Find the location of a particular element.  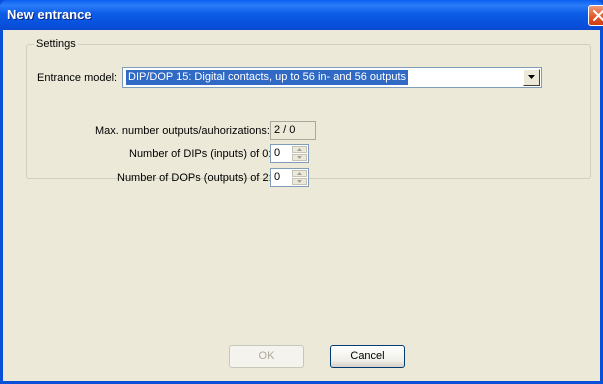

close-button is located at coordinates (595, 15).